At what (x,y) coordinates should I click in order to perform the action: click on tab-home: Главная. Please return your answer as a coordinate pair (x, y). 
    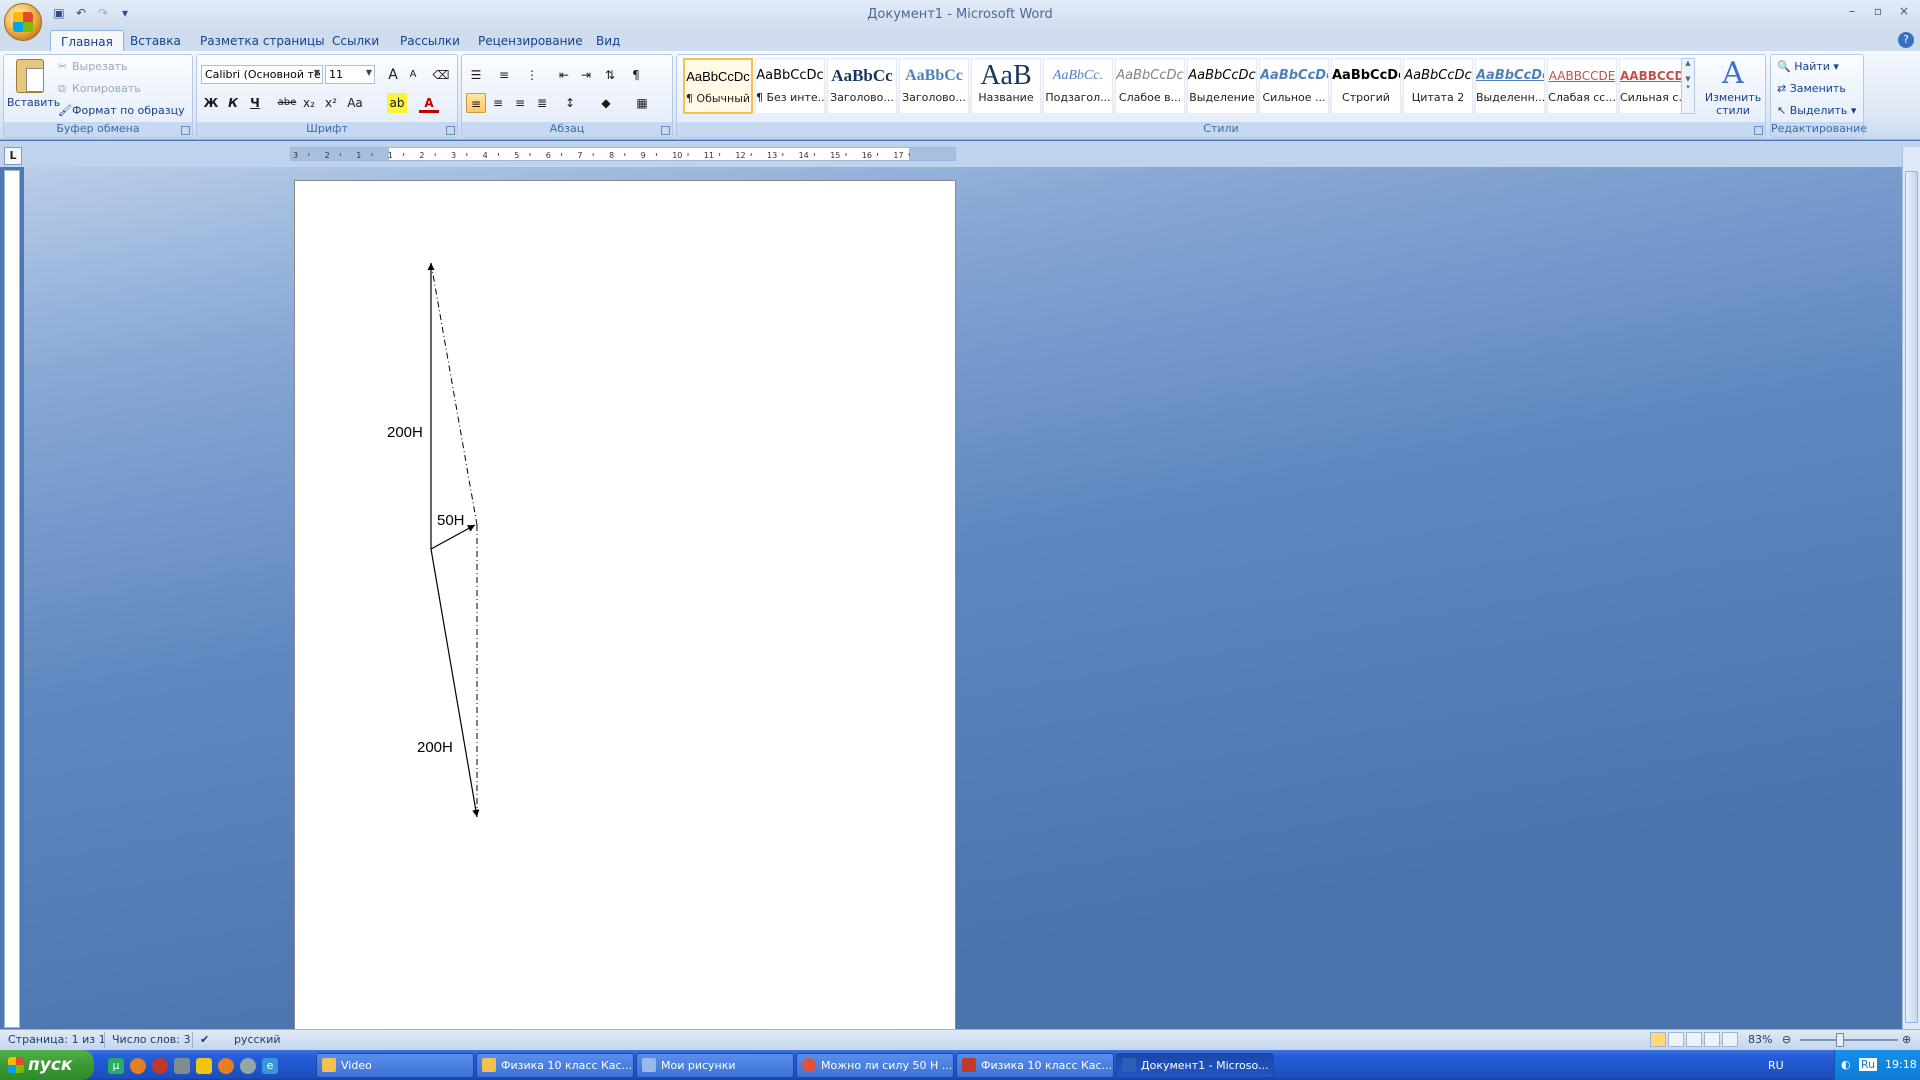
    Looking at the image, I should click on (87, 41).